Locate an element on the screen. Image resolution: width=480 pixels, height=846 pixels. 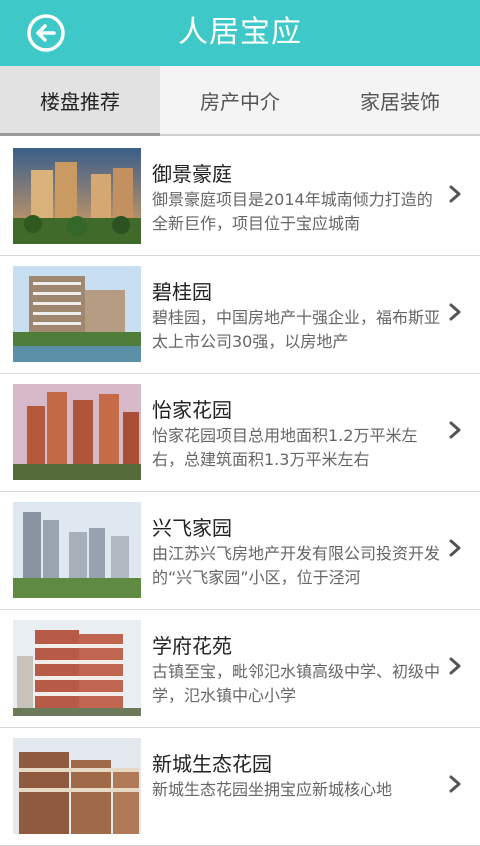
page-title: 人居宝应 is located at coordinates (240, 32).